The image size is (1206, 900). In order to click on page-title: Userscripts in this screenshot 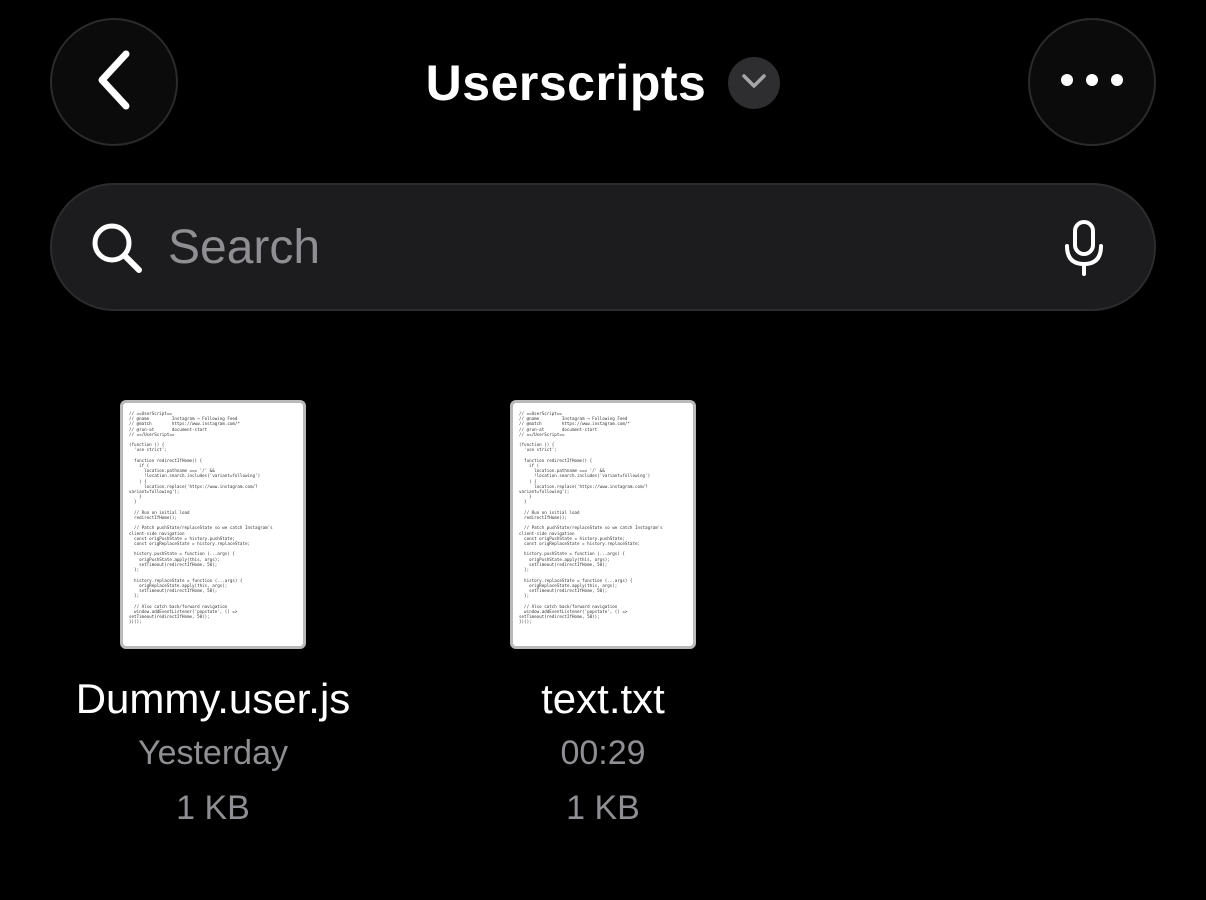, I will do `click(566, 83)`.